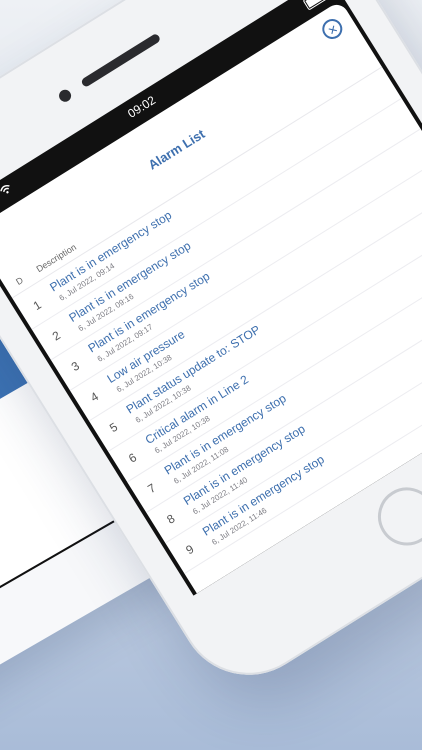 Image resolution: width=422 pixels, height=750 pixels. I want to click on earpiece-speaker, so click(121, 60).